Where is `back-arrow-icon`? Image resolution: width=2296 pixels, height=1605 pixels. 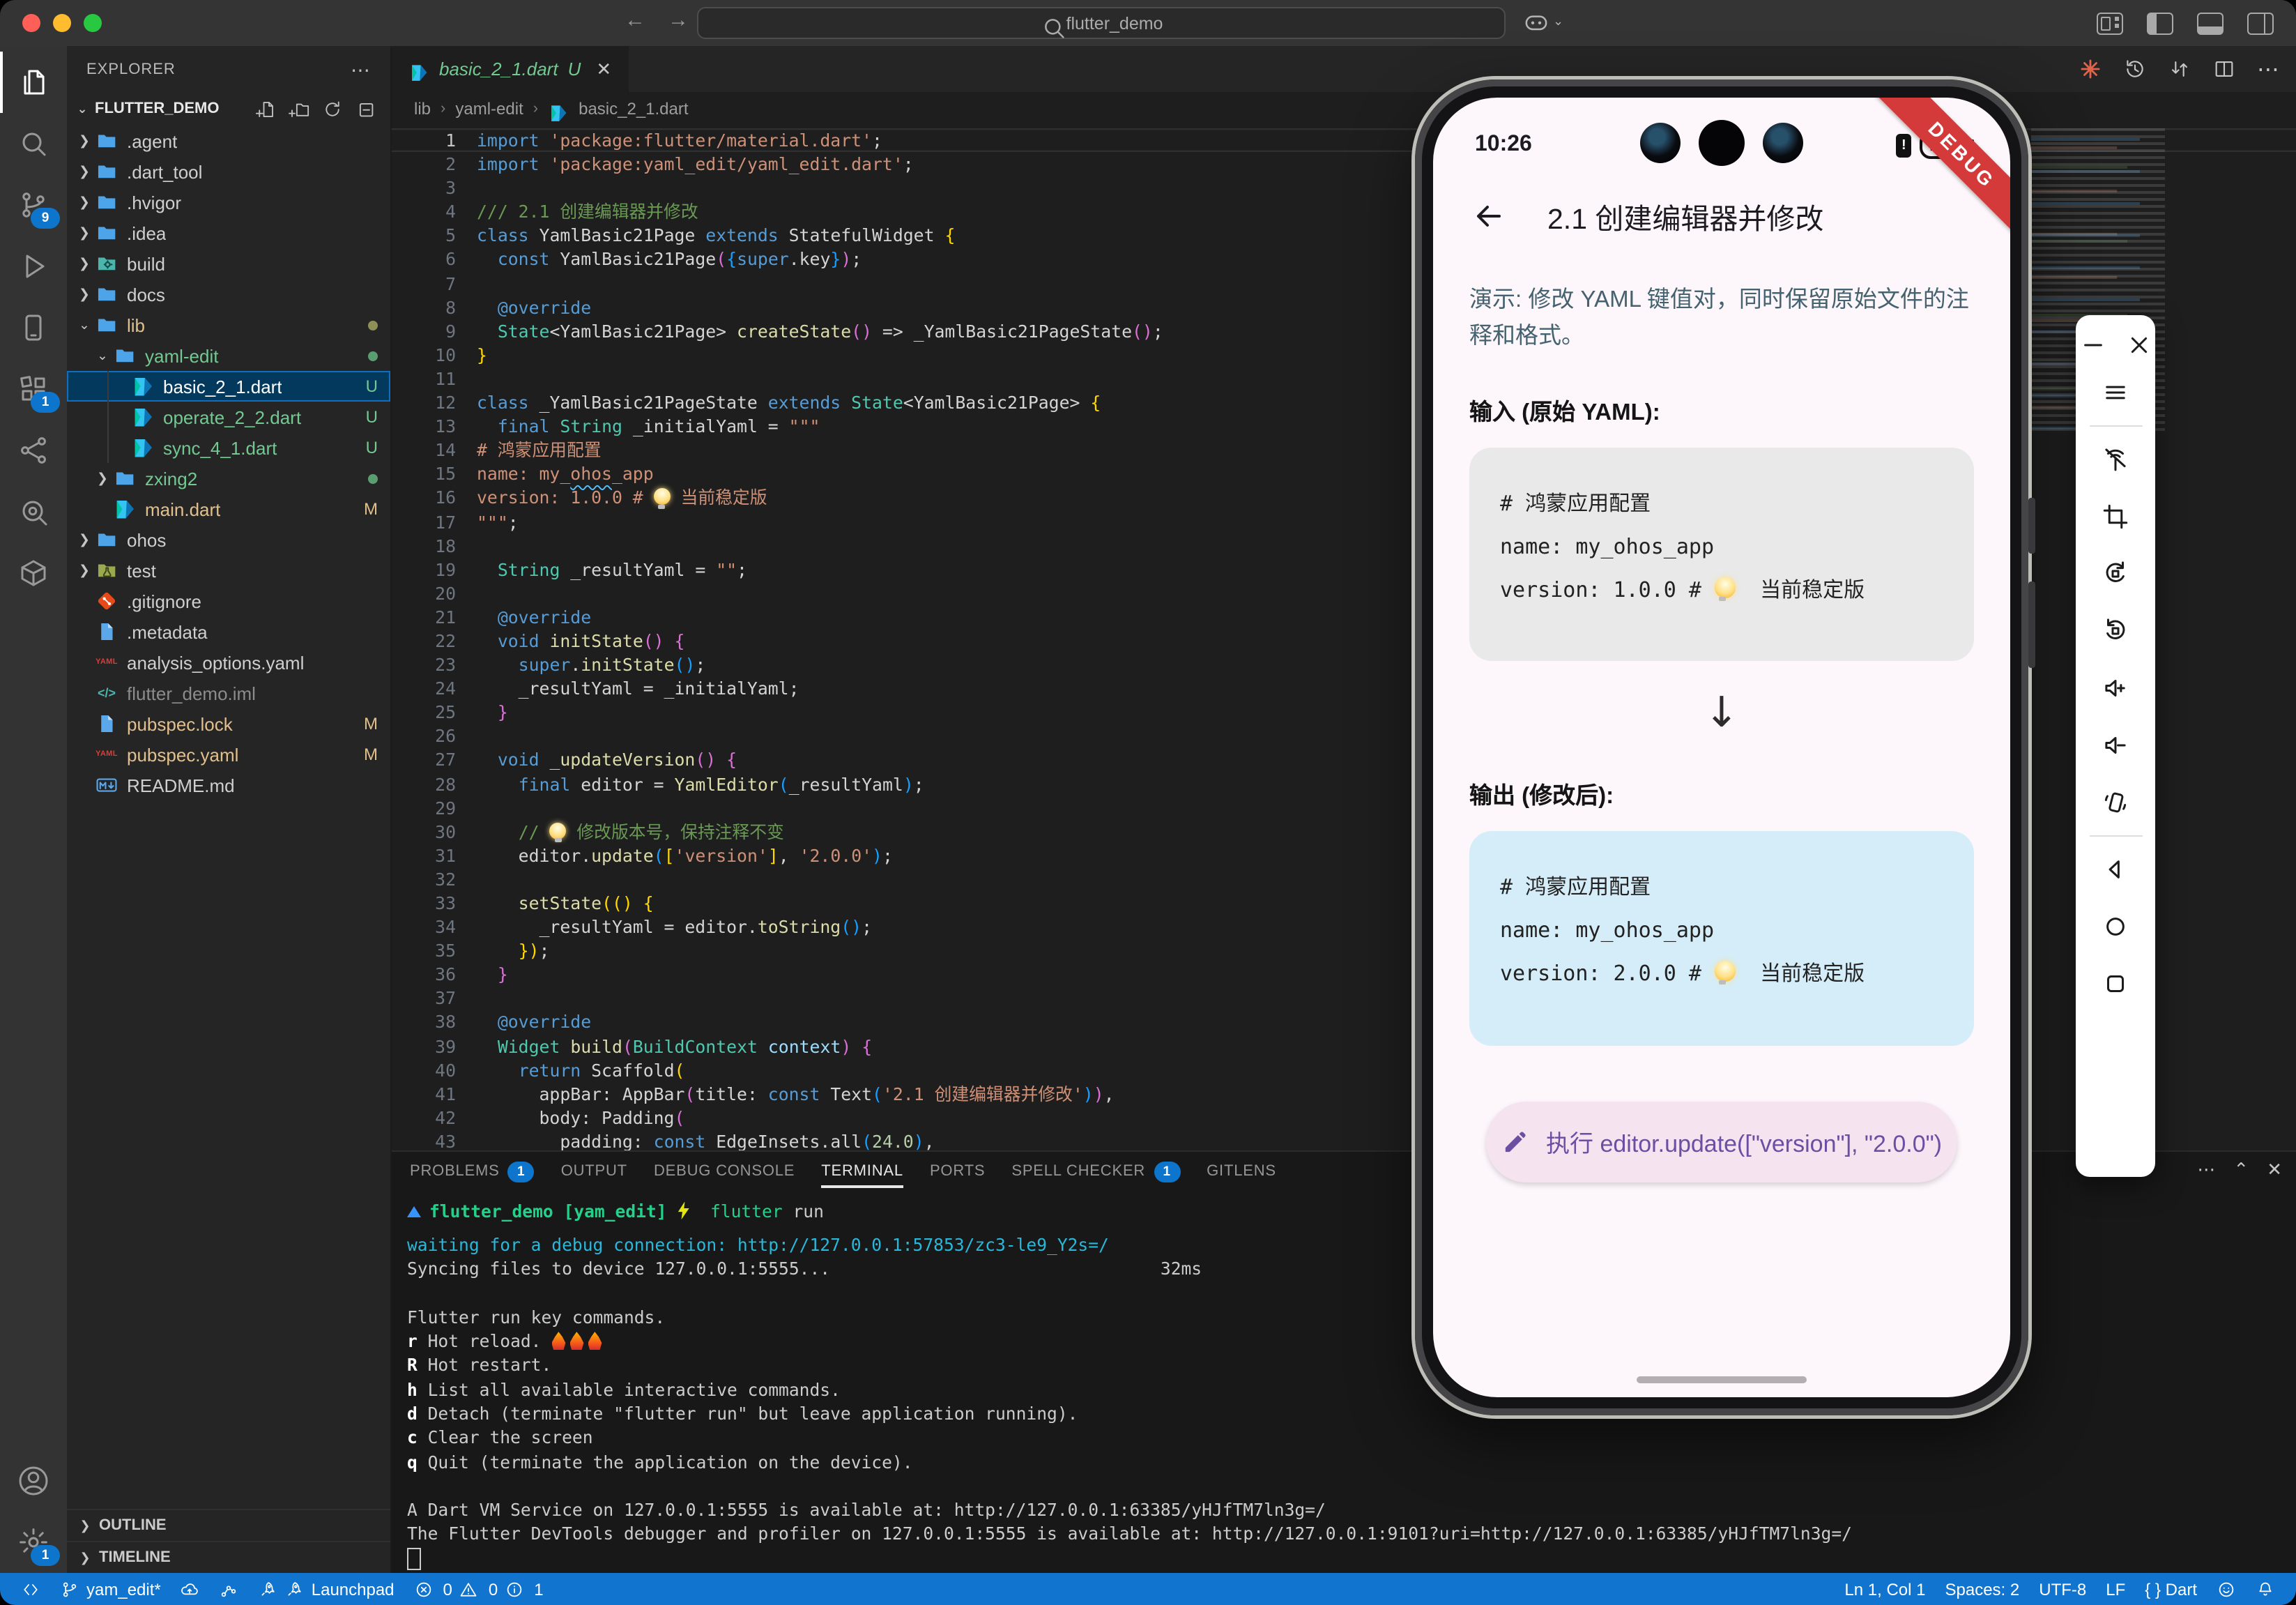 back-arrow-icon is located at coordinates (1489, 216).